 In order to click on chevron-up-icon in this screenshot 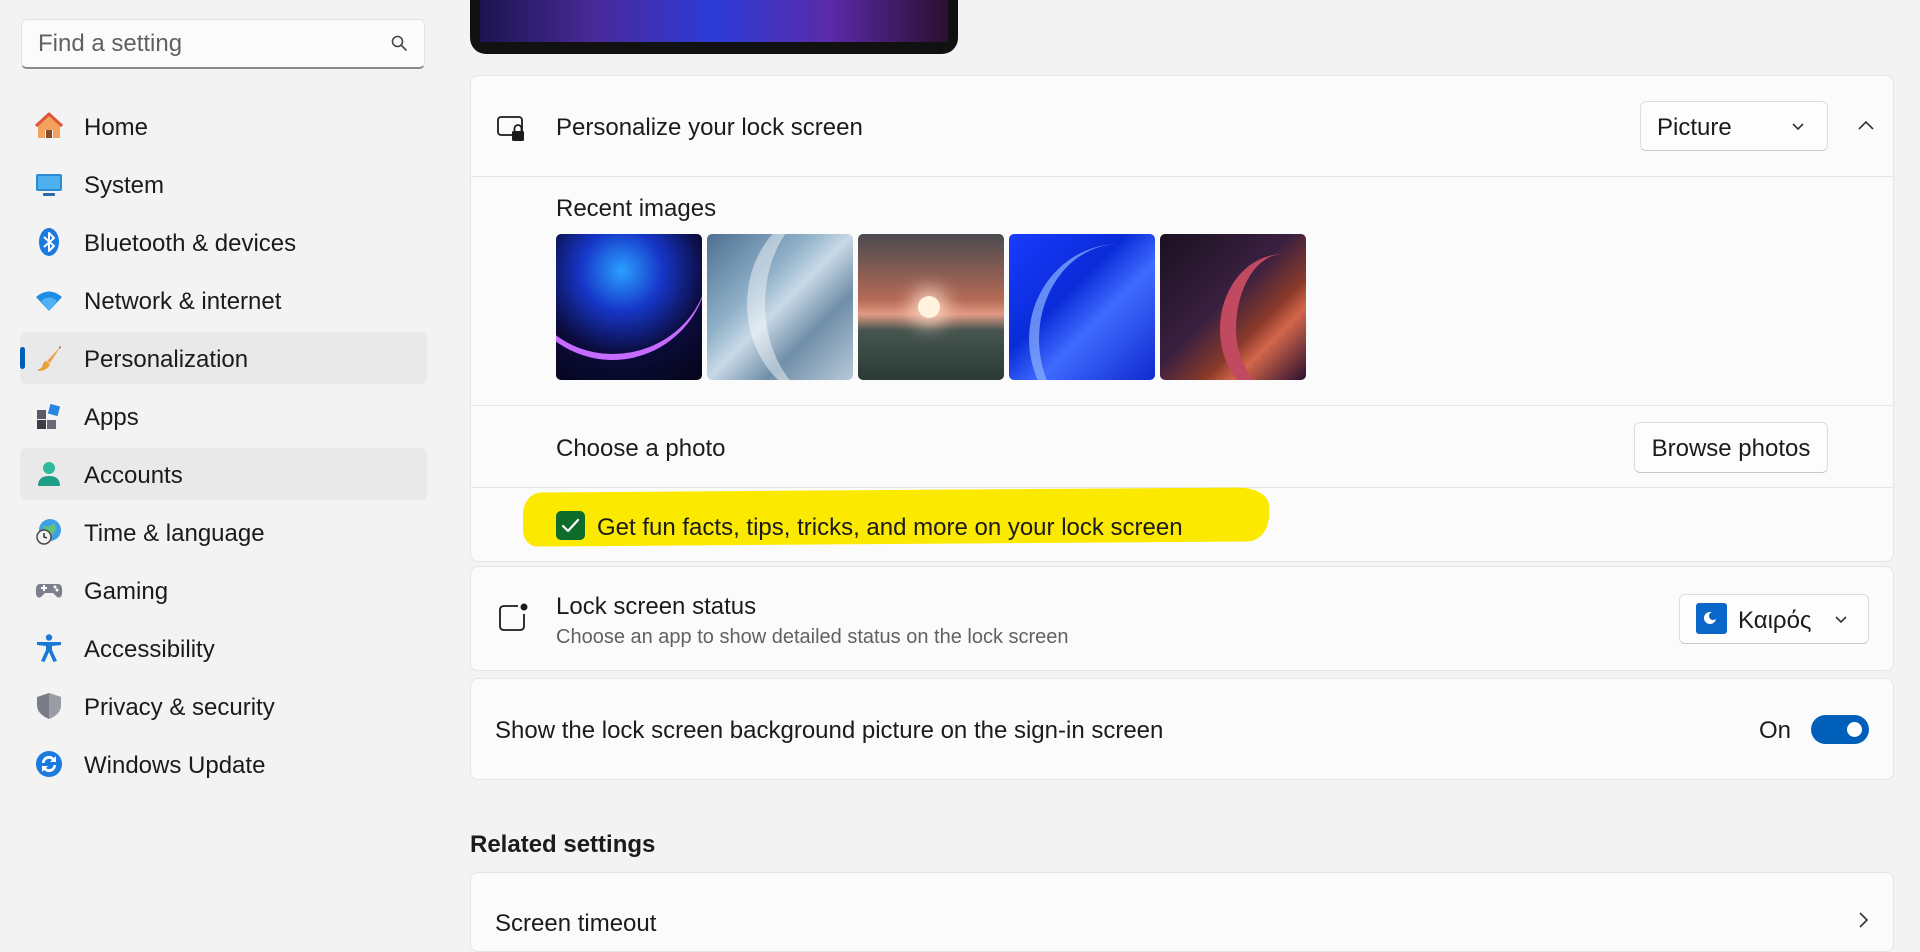, I will do `click(1866, 126)`.